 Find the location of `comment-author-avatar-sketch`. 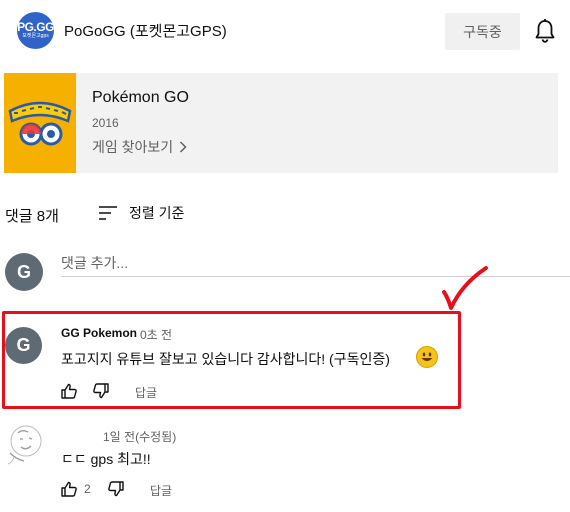

comment-author-avatar-sketch is located at coordinates (24, 444).